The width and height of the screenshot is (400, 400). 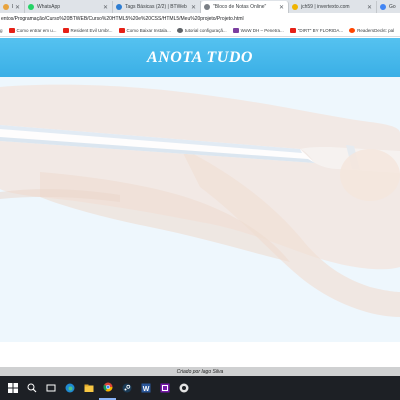 I want to click on windows-icon, so click(x=12, y=388).